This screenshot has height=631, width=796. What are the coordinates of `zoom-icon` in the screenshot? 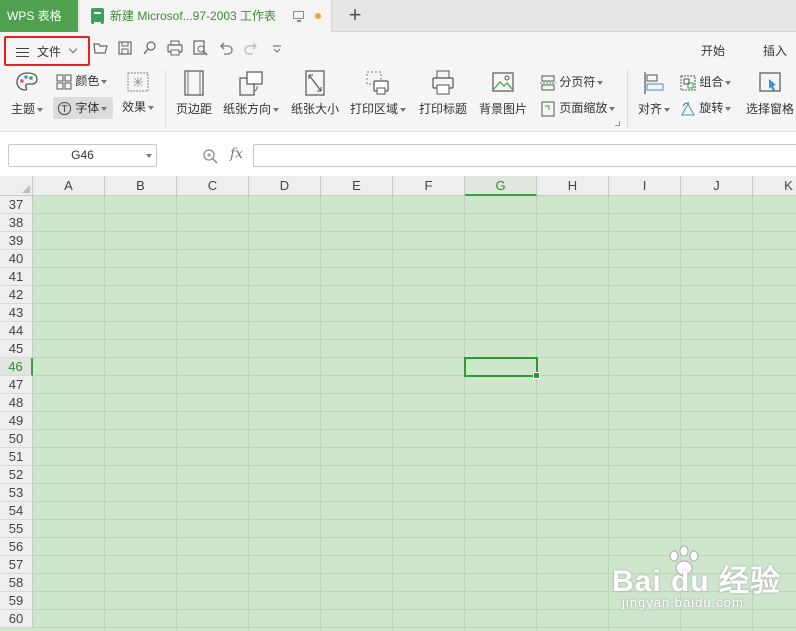 It's located at (210, 156).